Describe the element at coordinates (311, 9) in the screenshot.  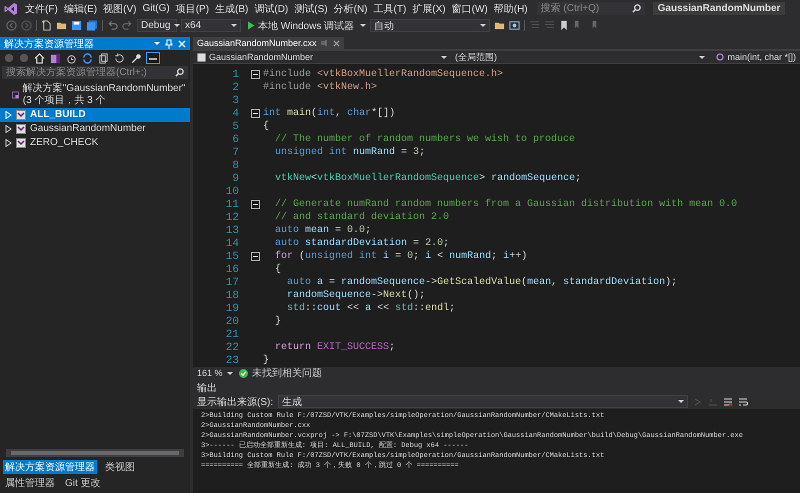
I see `menu-item: 测试(S)` at that location.